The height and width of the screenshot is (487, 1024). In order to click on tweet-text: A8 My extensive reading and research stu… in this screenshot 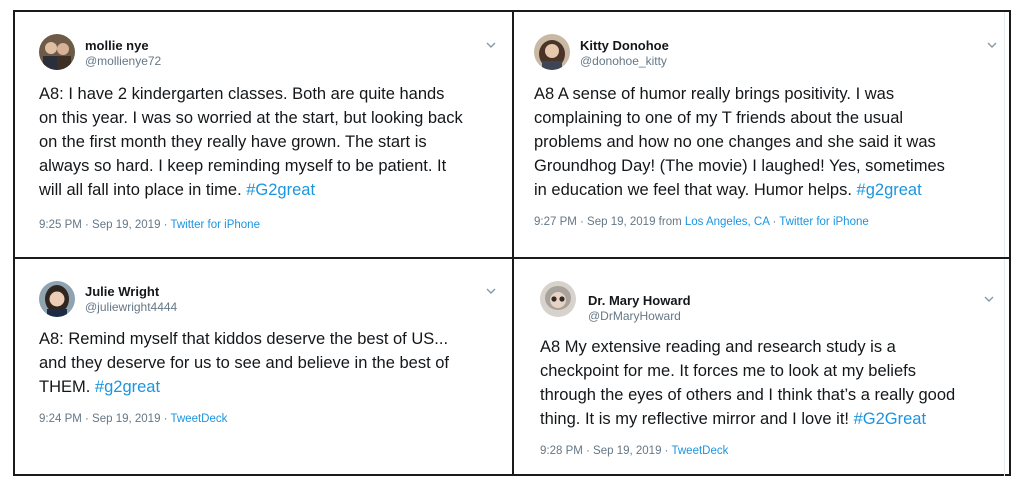, I will do `click(747, 383)`.